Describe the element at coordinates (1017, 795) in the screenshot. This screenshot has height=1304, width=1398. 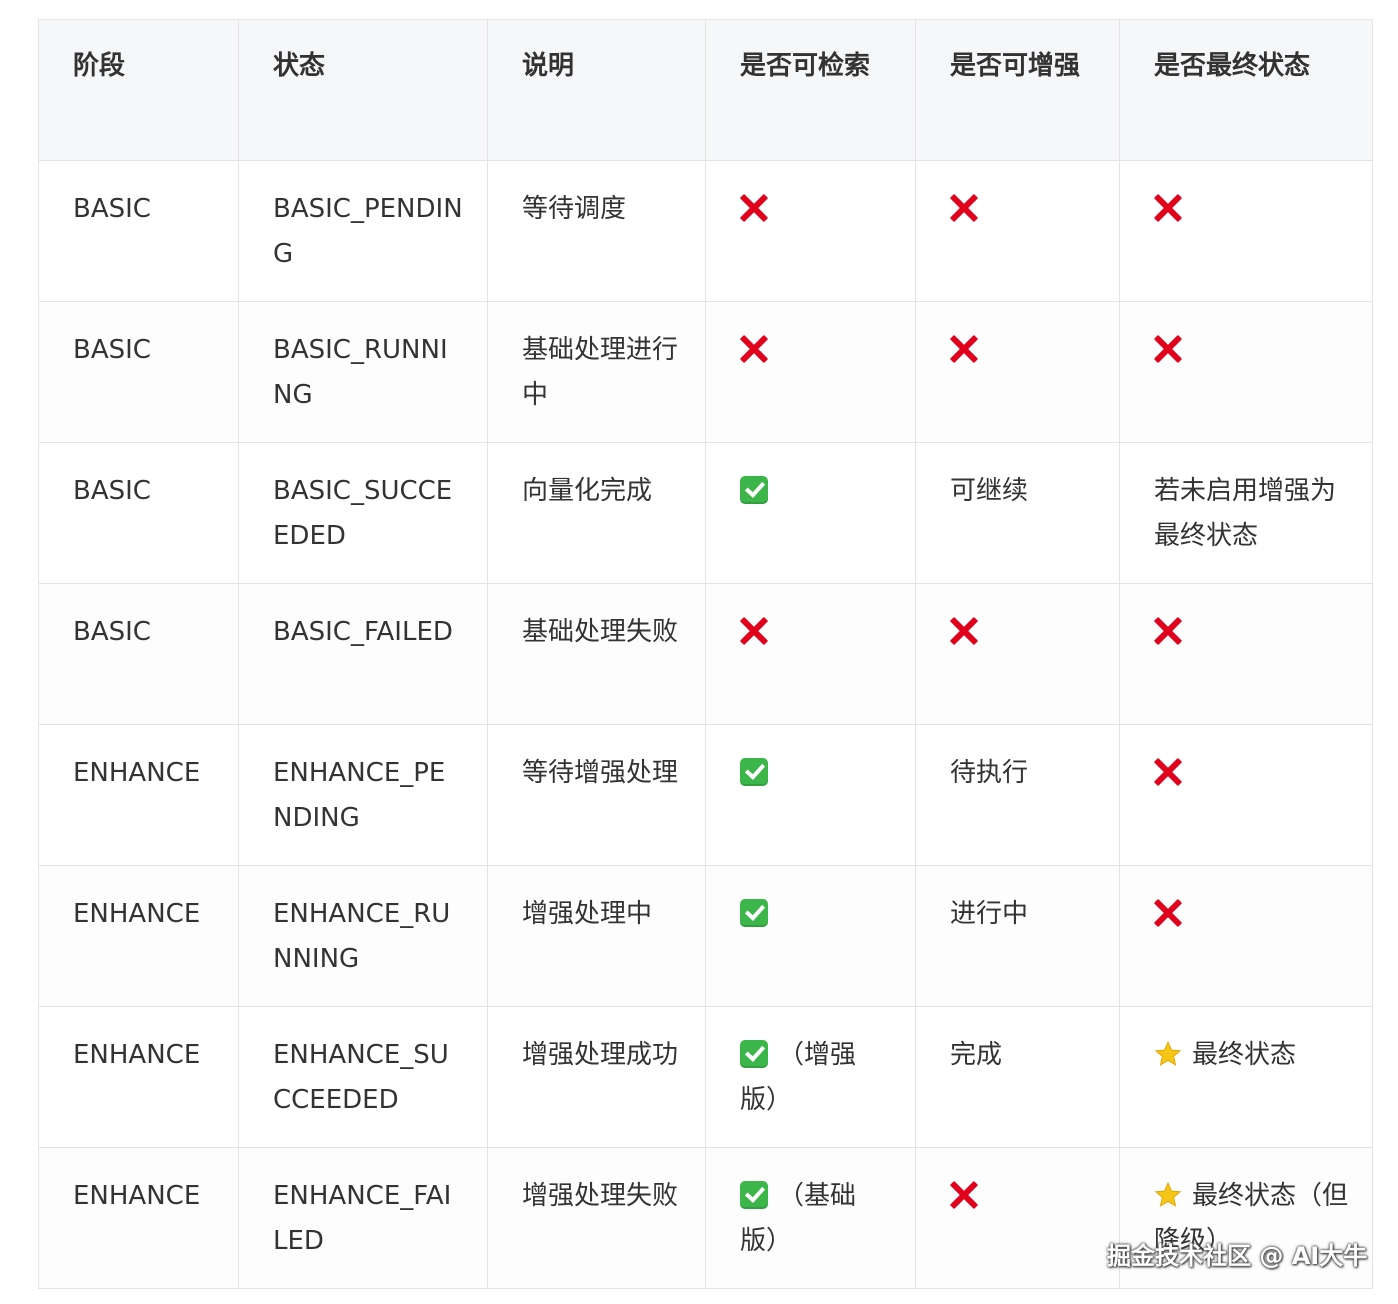
I see `cell-enhanceable: 待执行` at that location.